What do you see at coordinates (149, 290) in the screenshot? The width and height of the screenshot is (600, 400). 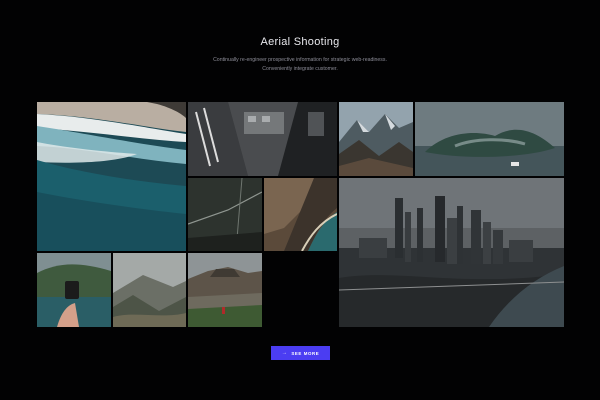 I see `photo-foggy-mountains` at bounding box center [149, 290].